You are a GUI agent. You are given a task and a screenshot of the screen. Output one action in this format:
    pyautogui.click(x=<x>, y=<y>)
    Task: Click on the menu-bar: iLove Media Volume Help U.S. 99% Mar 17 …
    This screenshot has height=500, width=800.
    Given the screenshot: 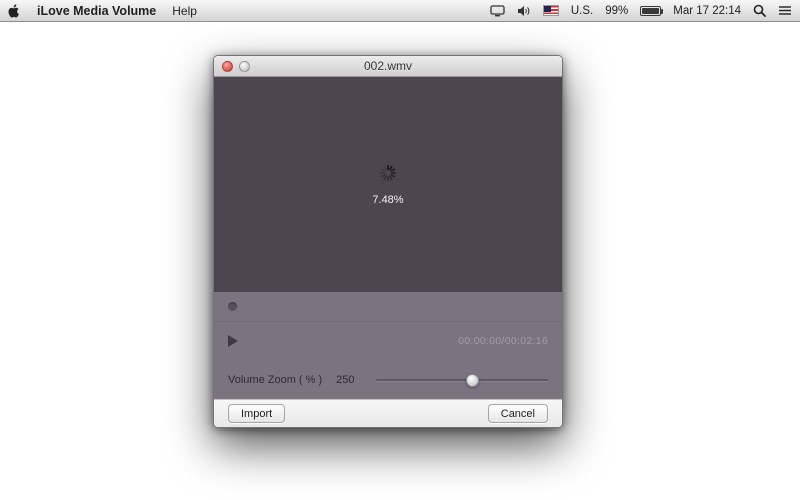 What is the action you would take?
    pyautogui.click(x=400, y=11)
    